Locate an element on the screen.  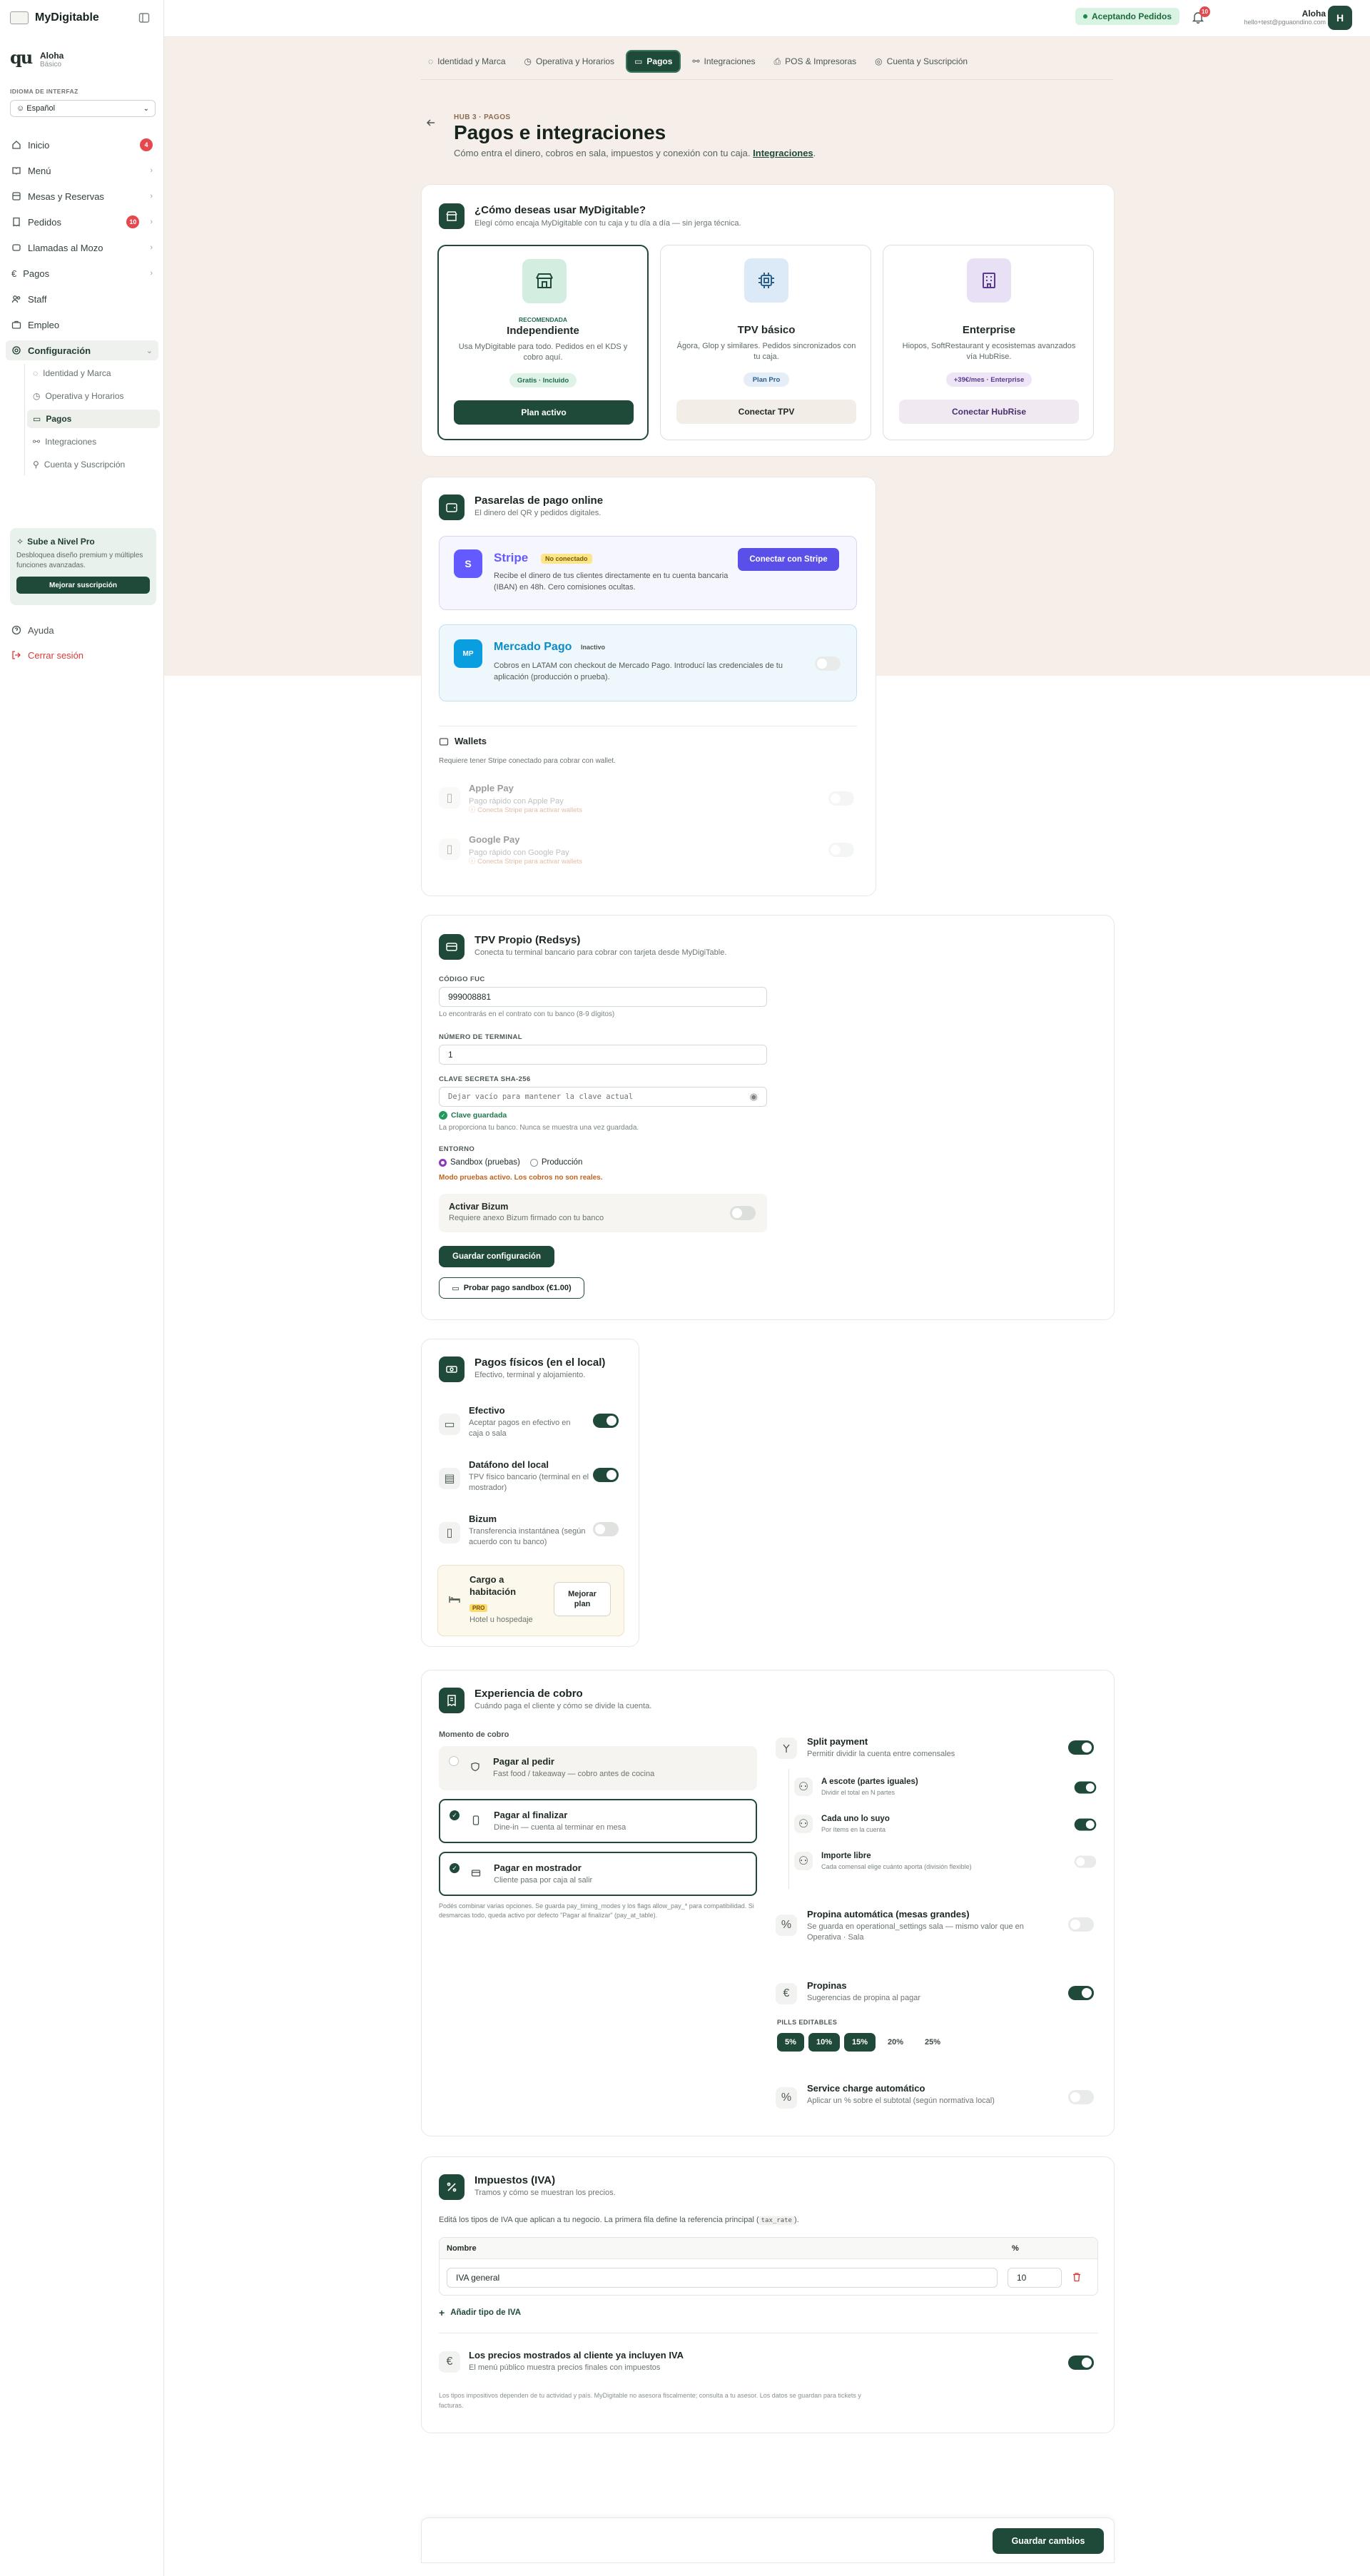
service-charge-toggle is located at coordinates (1081, 2097).